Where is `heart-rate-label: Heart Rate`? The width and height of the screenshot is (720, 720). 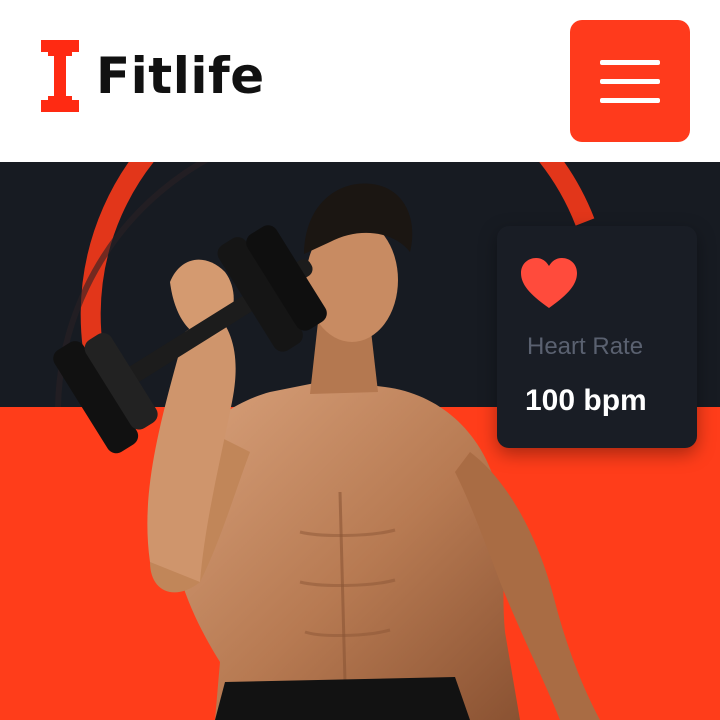 heart-rate-label: Heart Rate is located at coordinates (585, 346).